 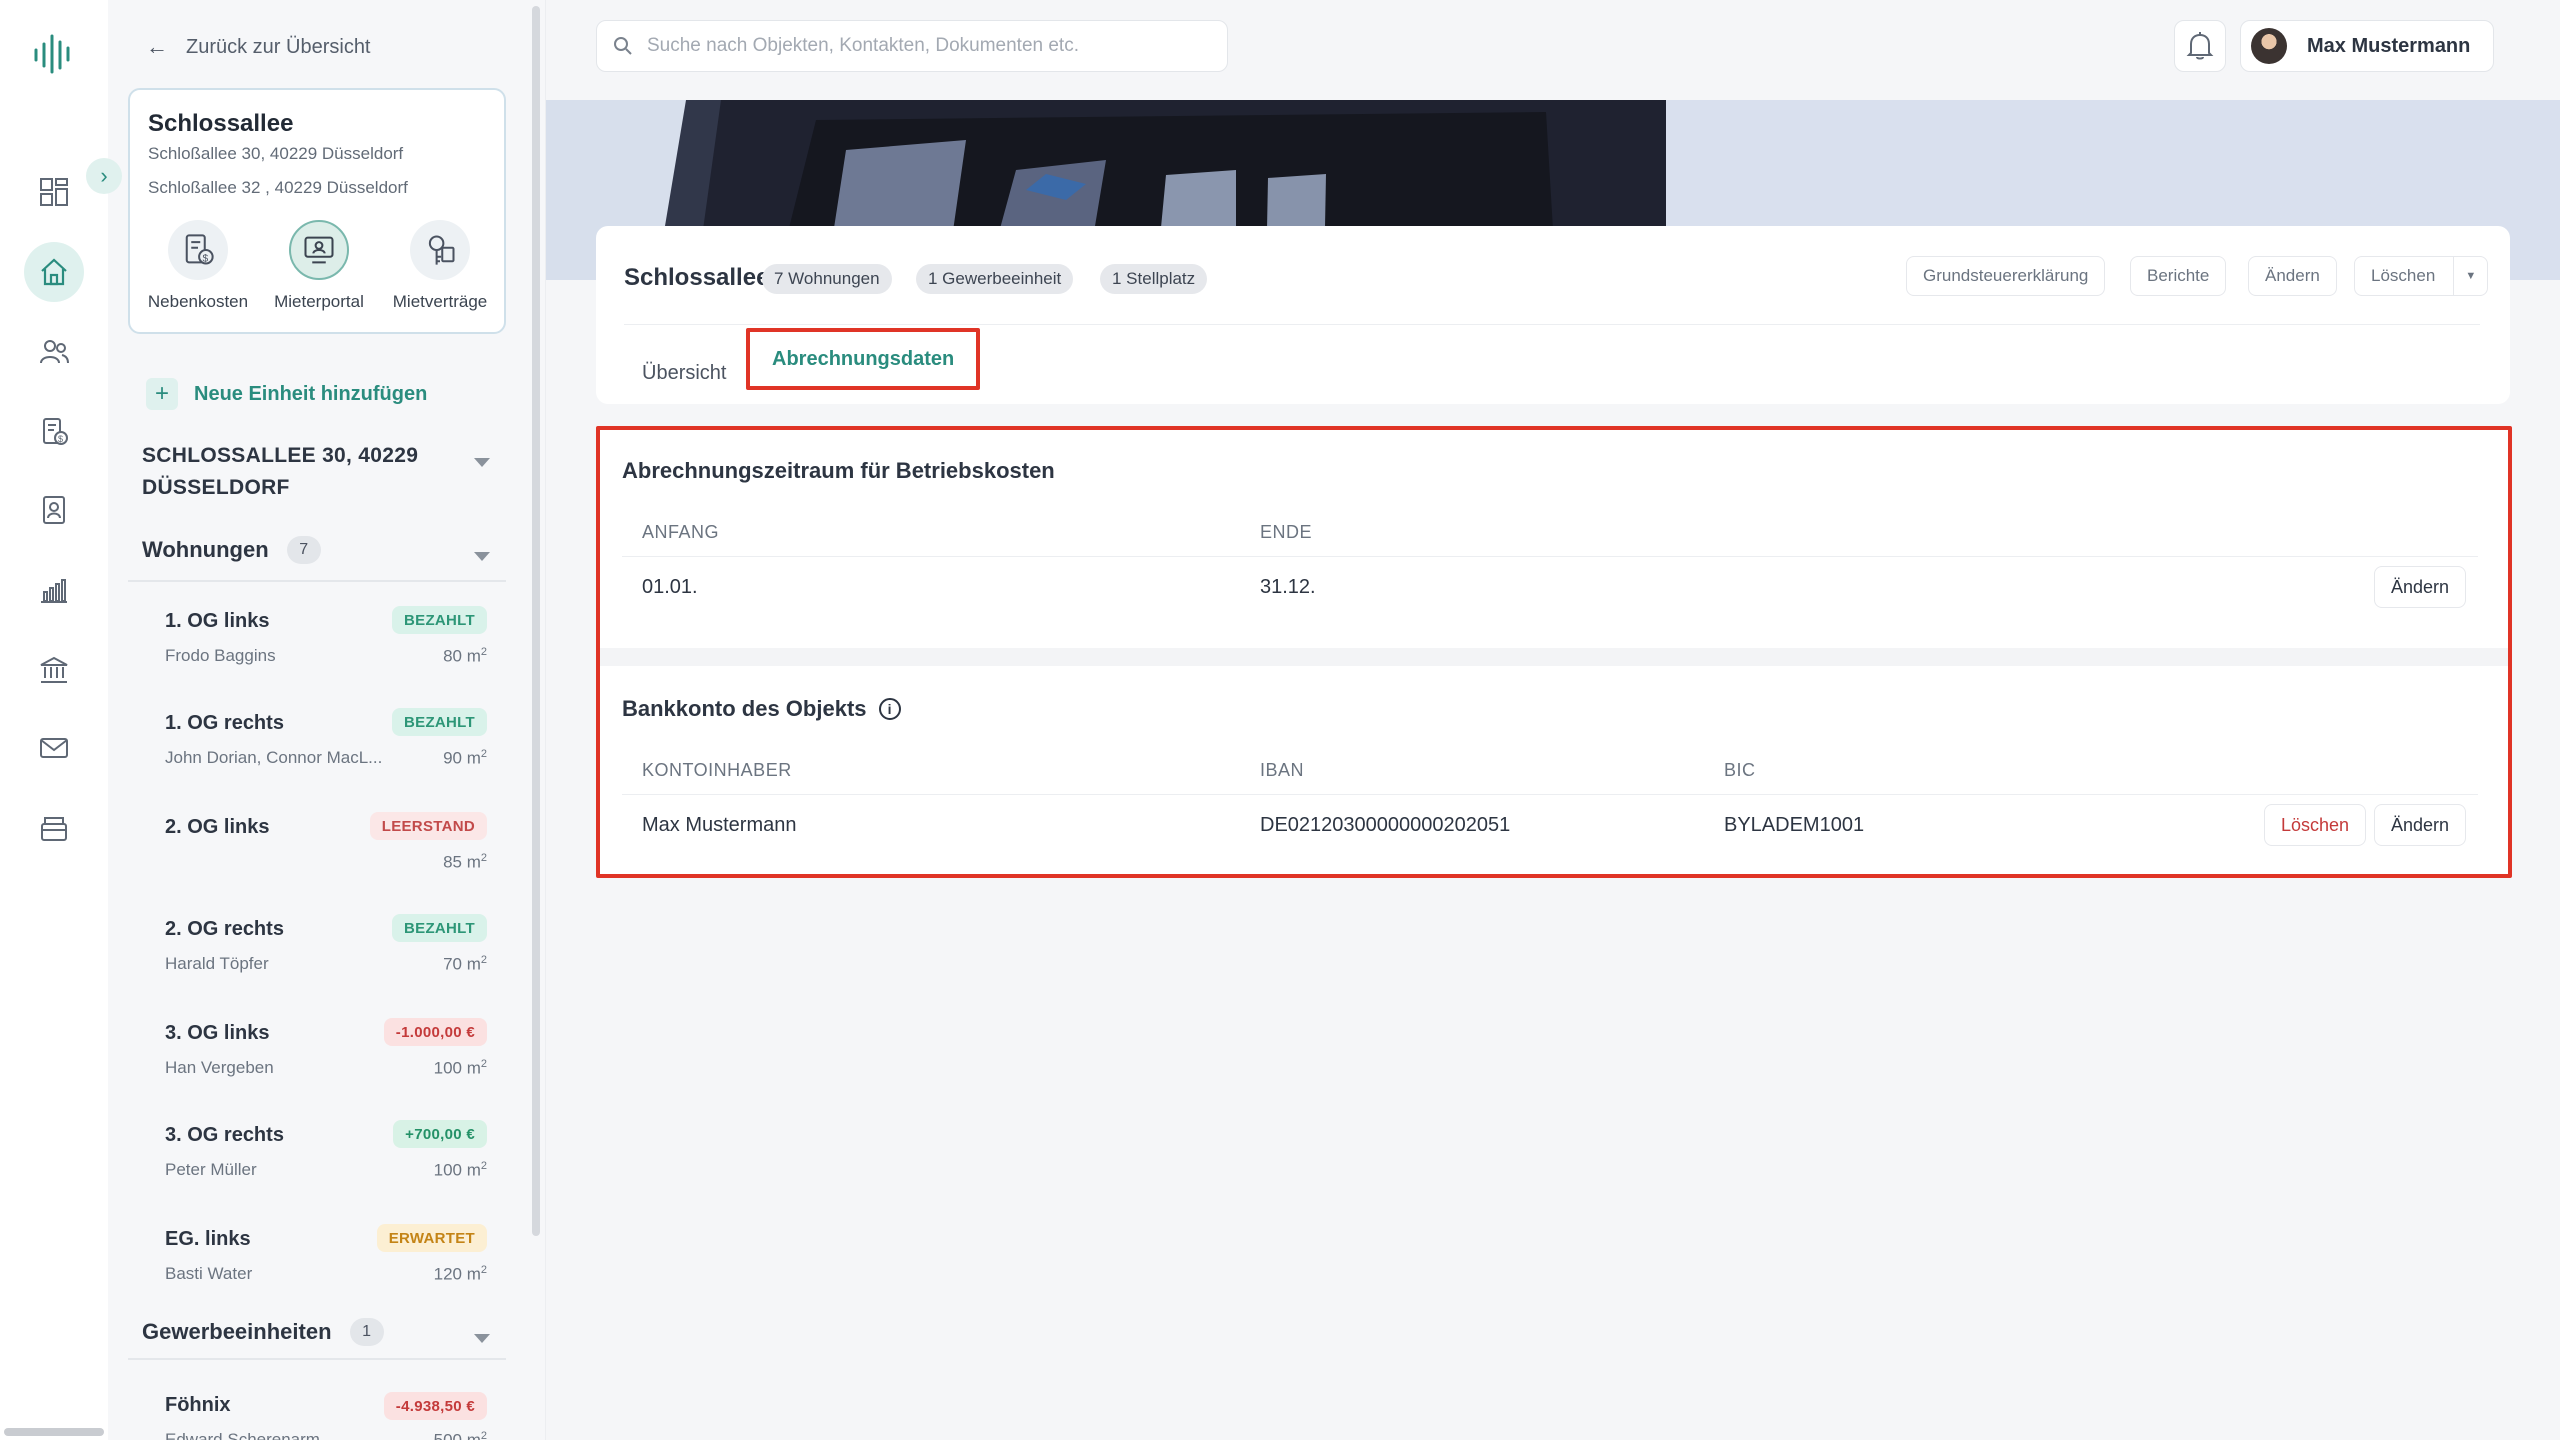 What do you see at coordinates (435, 1032) in the screenshot?
I see `status-badge: -1.000,00 €` at bounding box center [435, 1032].